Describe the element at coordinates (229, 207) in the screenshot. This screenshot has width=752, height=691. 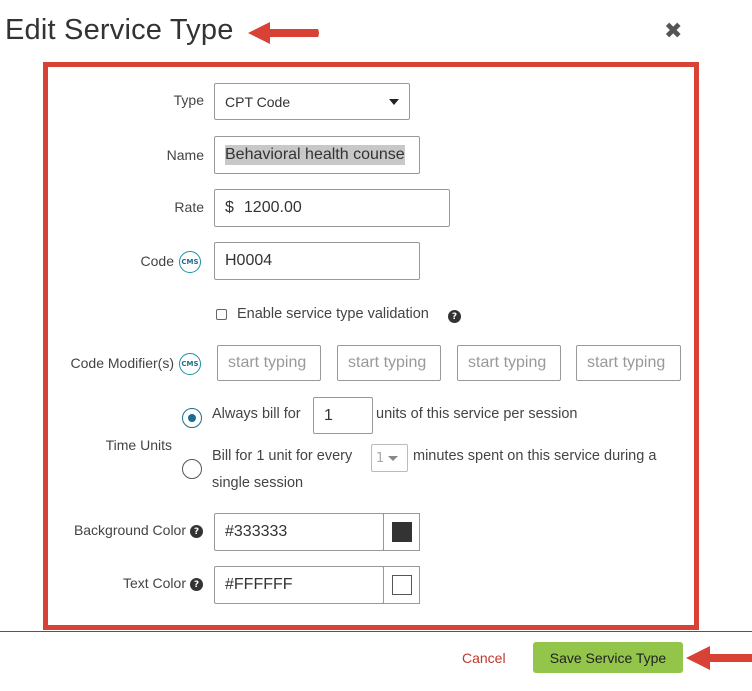
I see `currency-symbol: $` at that location.